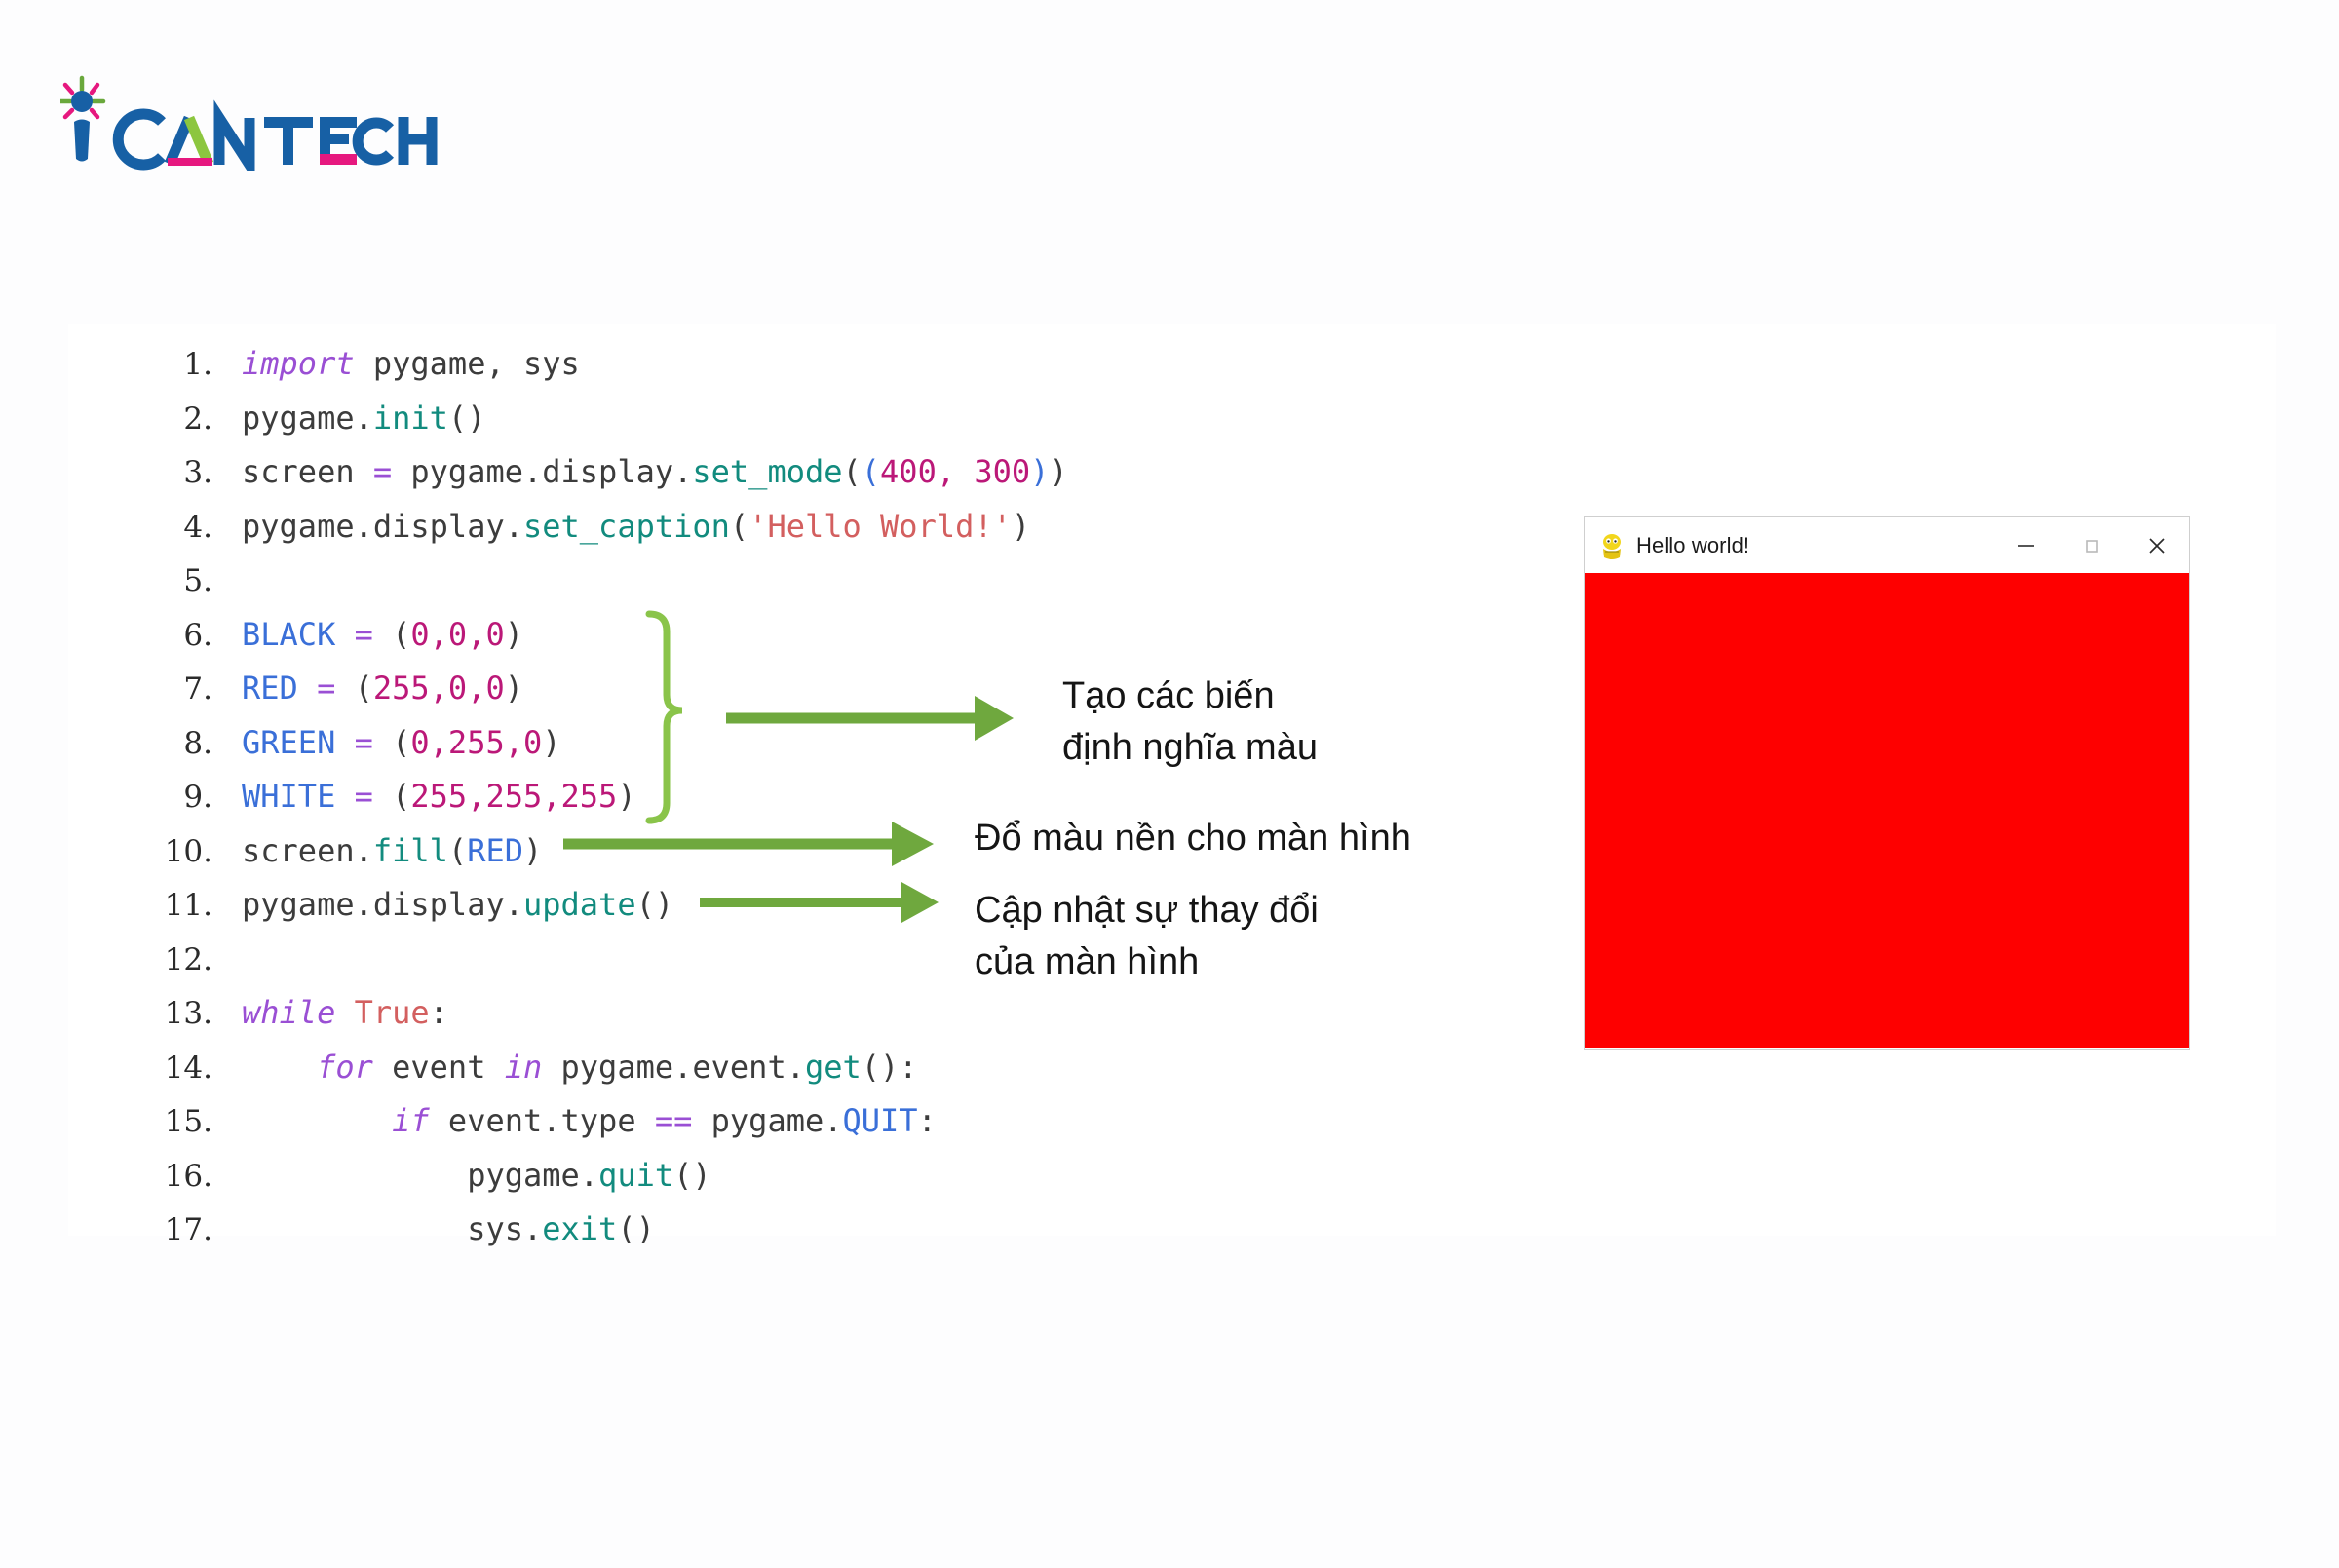 This screenshot has width=2339, height=1568. Describe the element at coordinates (568, 851) in the screenshot. I see `code-line: 10. screen.fill(RED)` at that location.